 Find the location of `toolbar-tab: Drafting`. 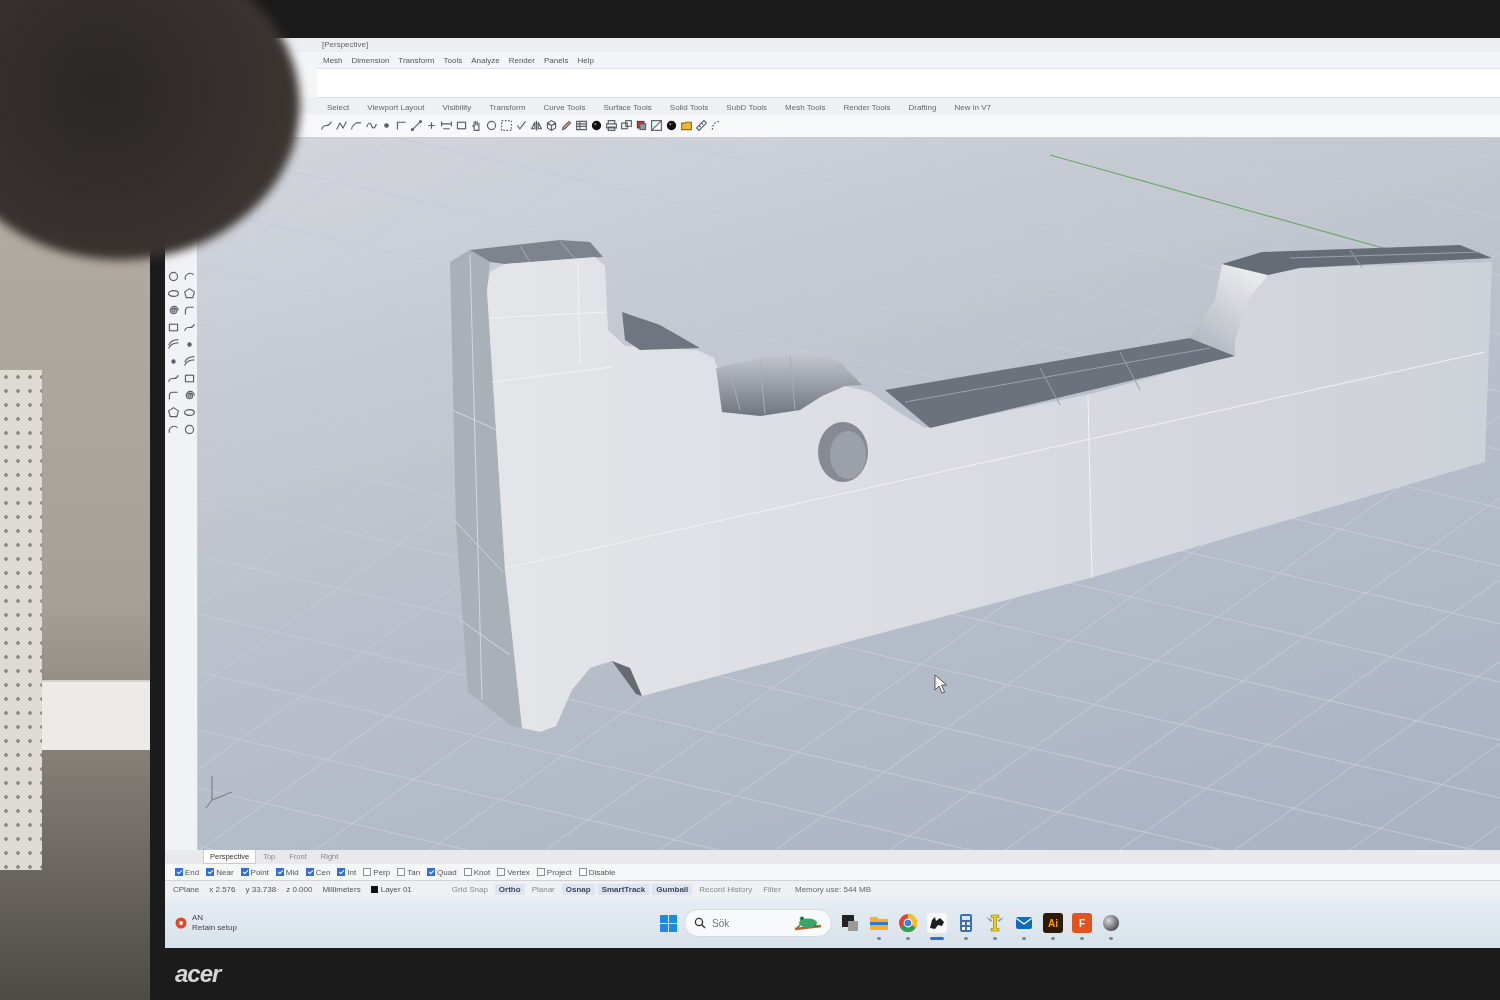

toolbar-tab: Drafting is located at coordinates (922, 107).